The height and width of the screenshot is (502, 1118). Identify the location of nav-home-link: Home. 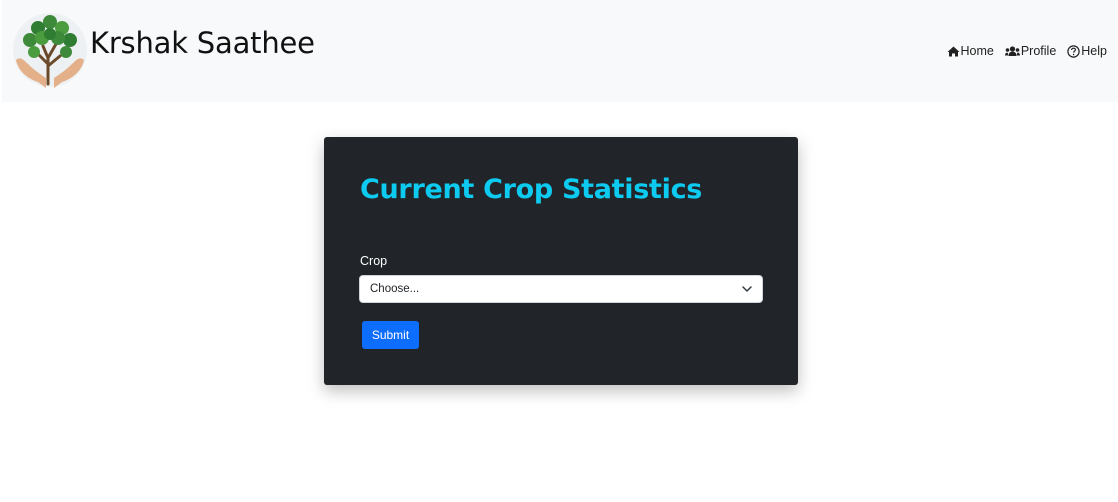
(970, 51).